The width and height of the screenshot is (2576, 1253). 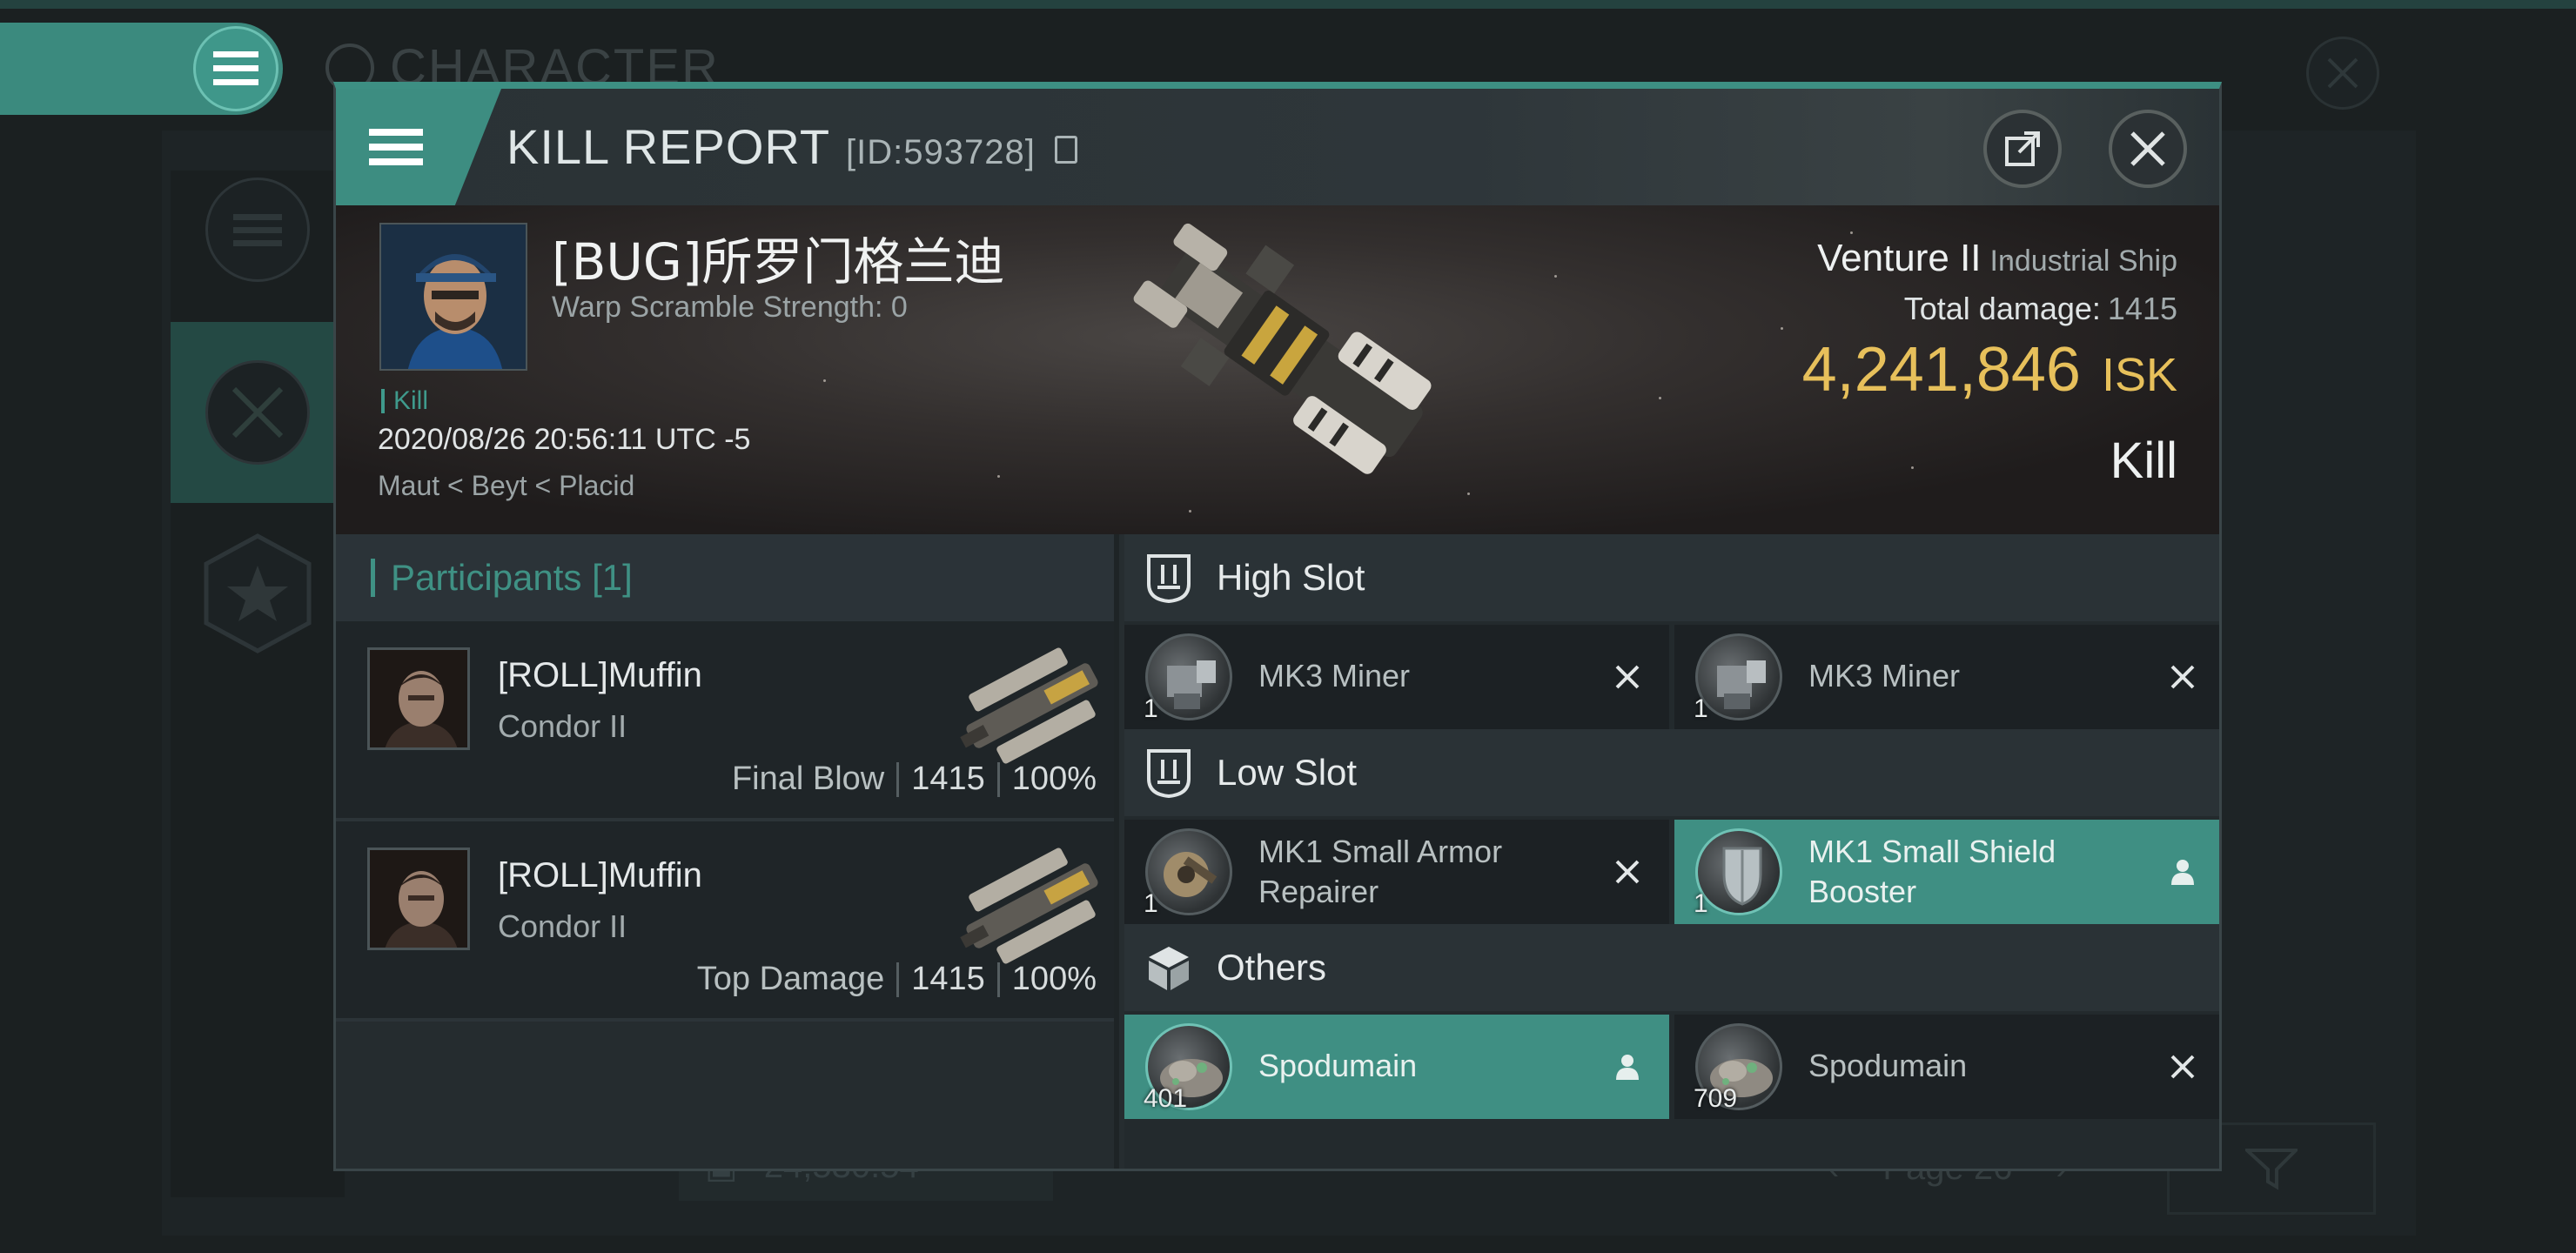 What do you see at coordinates (1284, 370) in the screenshot?
I see `venture-ship-image` at bounding box center [1284, 370].